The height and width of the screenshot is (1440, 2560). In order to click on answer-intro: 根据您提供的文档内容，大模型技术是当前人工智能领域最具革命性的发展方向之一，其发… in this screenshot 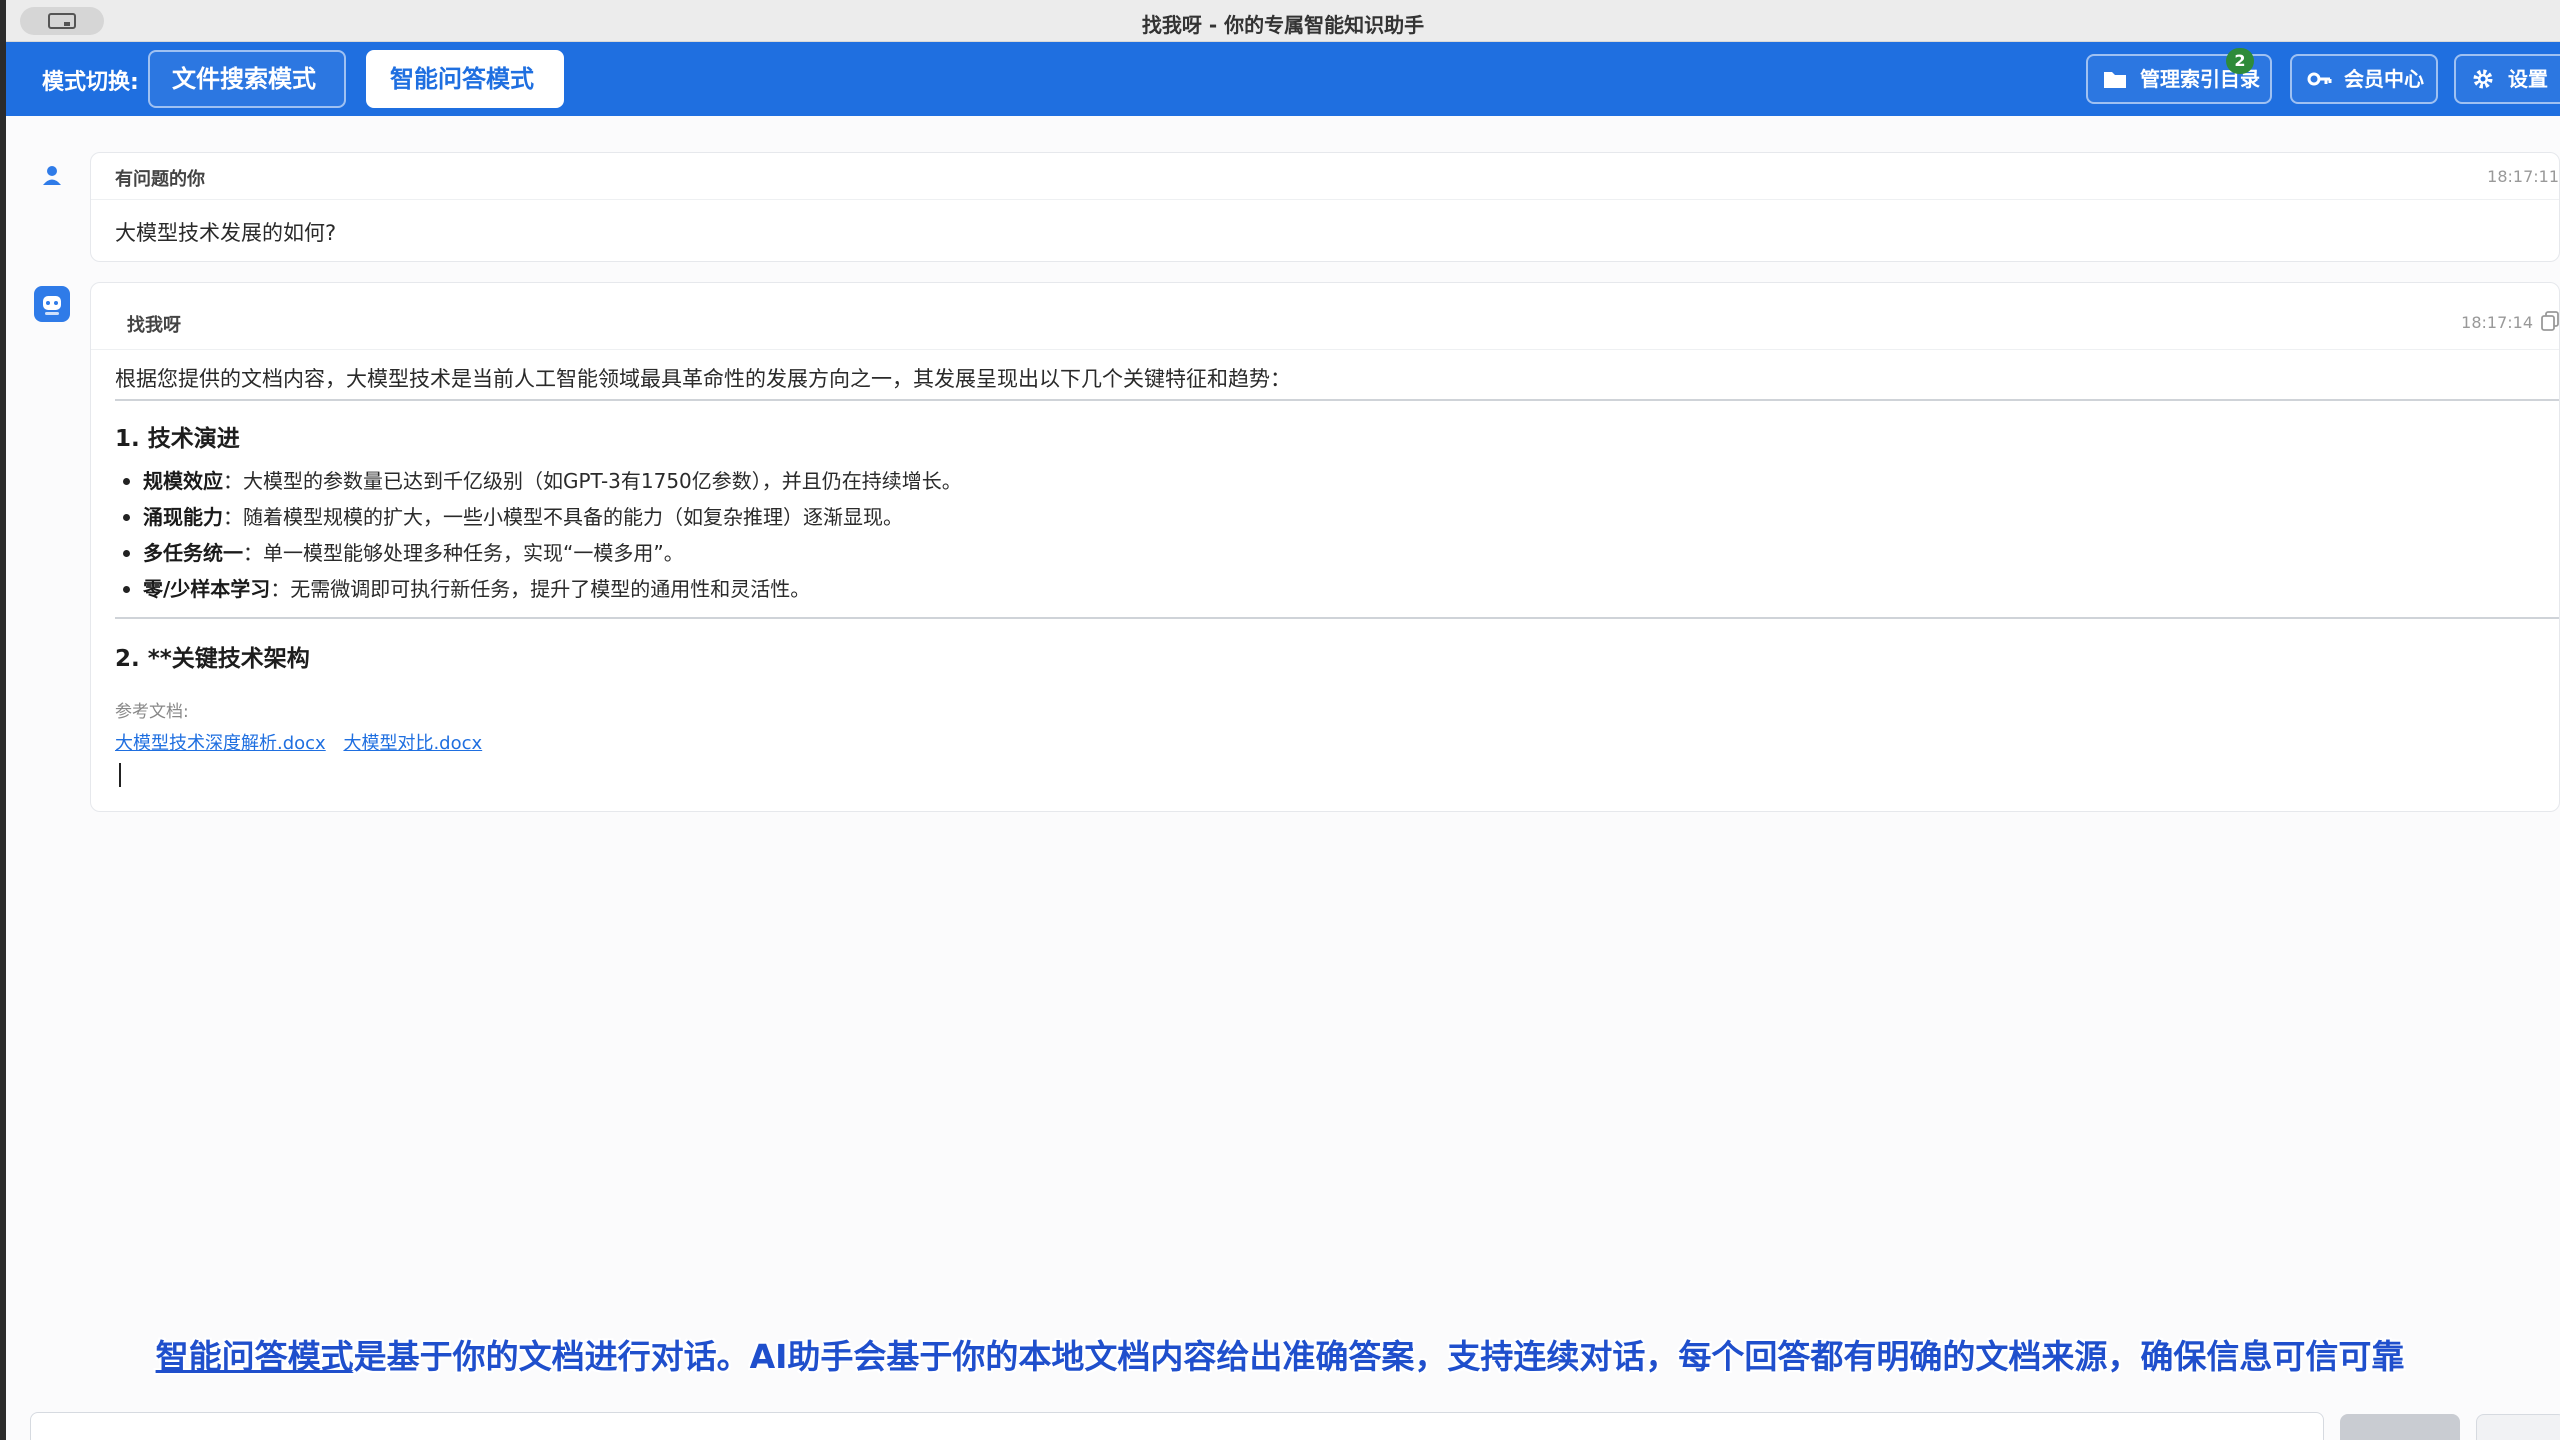, I will do `click(703, 379)`.